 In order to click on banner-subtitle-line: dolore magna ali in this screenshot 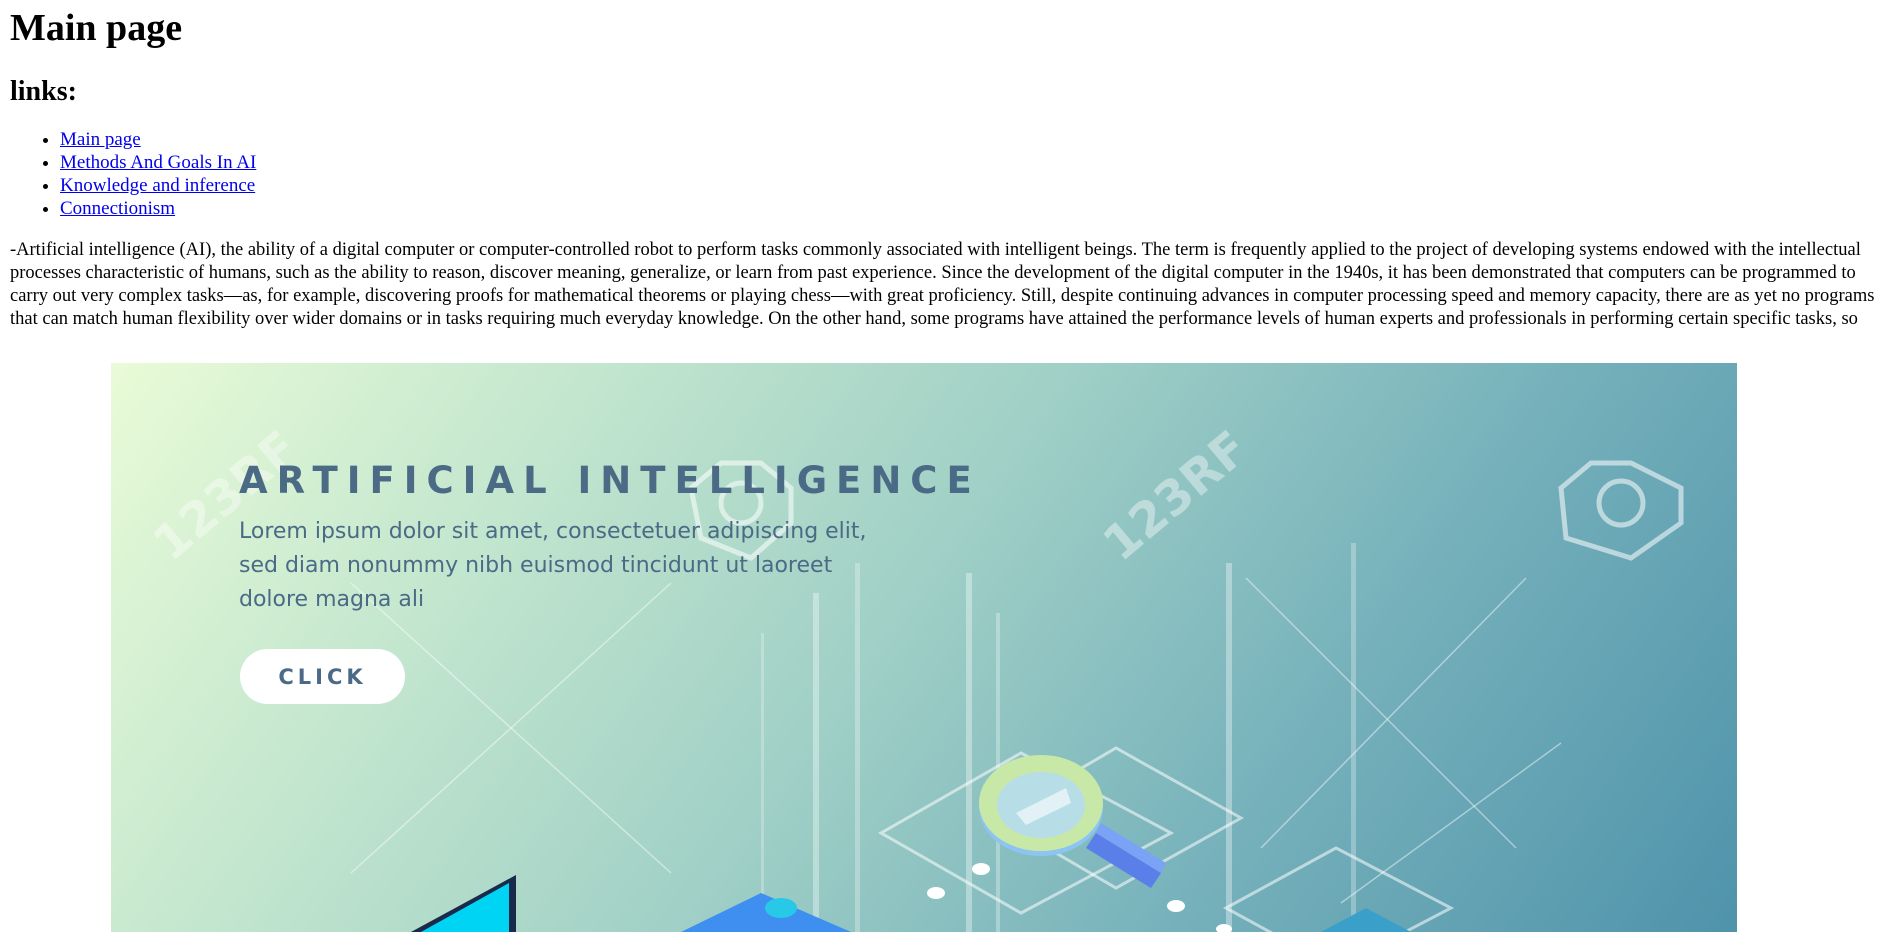, I will do `click(332, 599)`.